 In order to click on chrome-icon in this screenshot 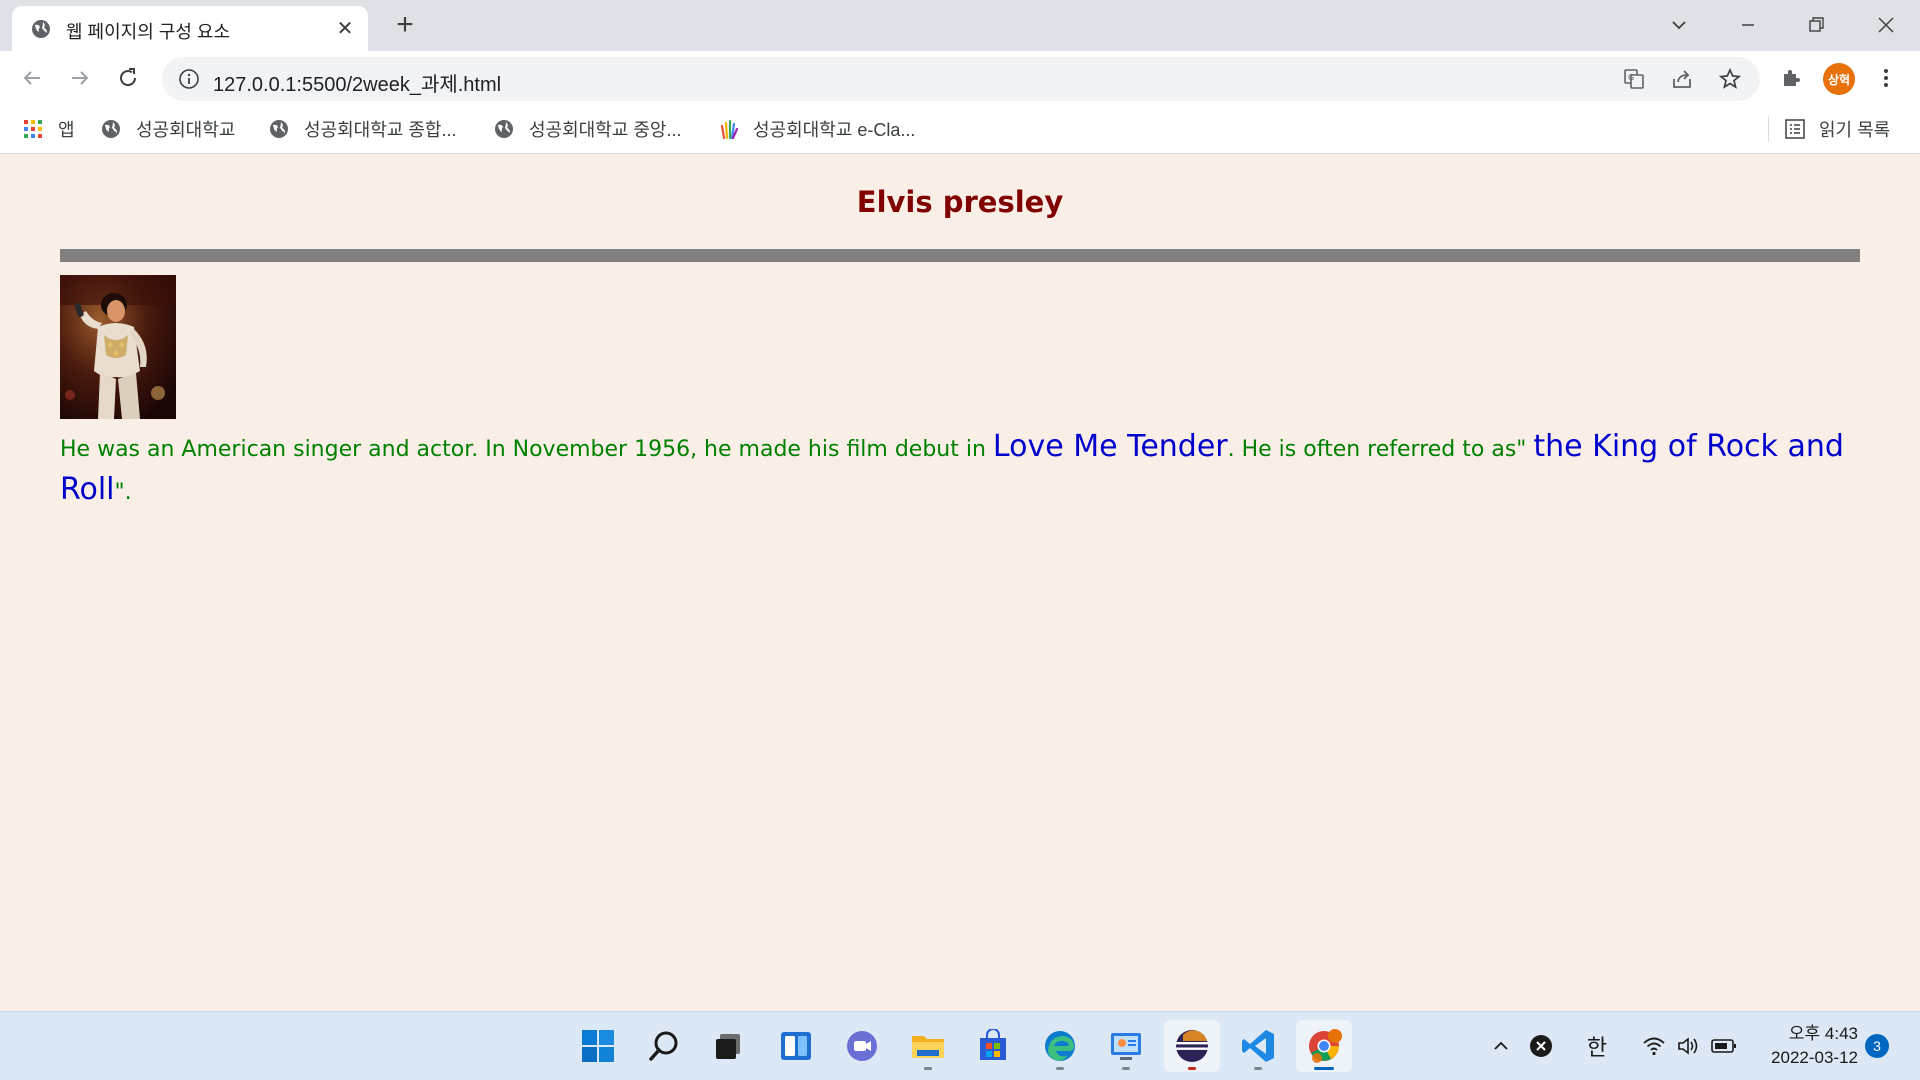, I will do `click(1325, 1046)`.